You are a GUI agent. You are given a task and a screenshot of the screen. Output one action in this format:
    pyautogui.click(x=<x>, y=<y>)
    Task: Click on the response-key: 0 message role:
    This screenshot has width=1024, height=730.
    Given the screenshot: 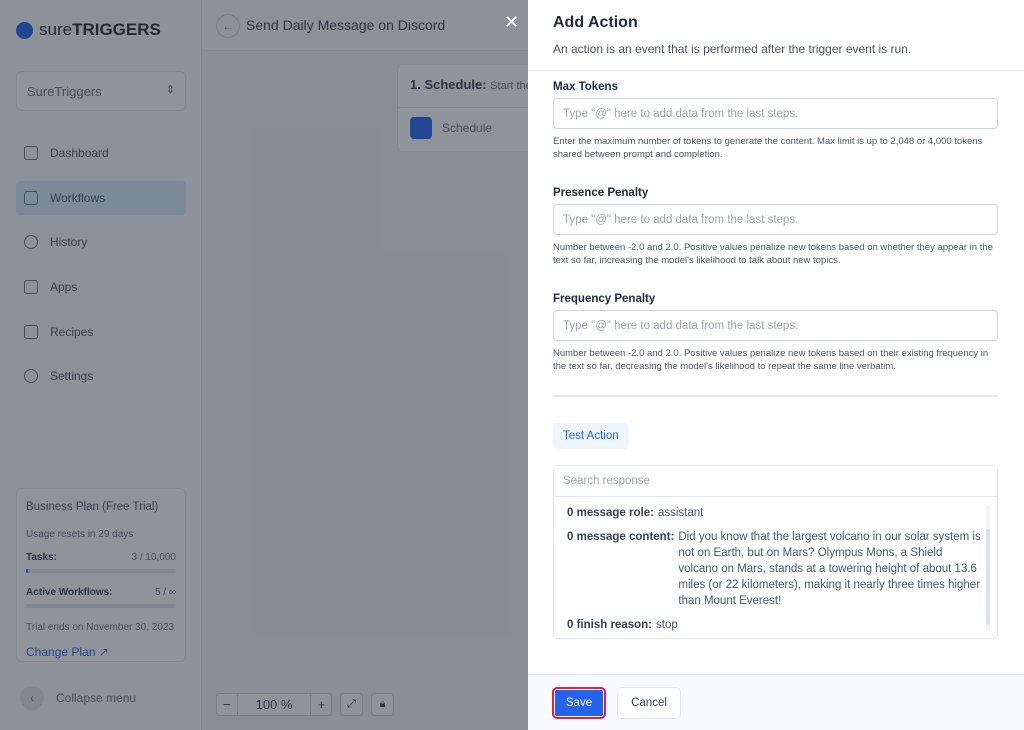 What is the action you would take?
    pyautogui.click(x=610, y=513)
    